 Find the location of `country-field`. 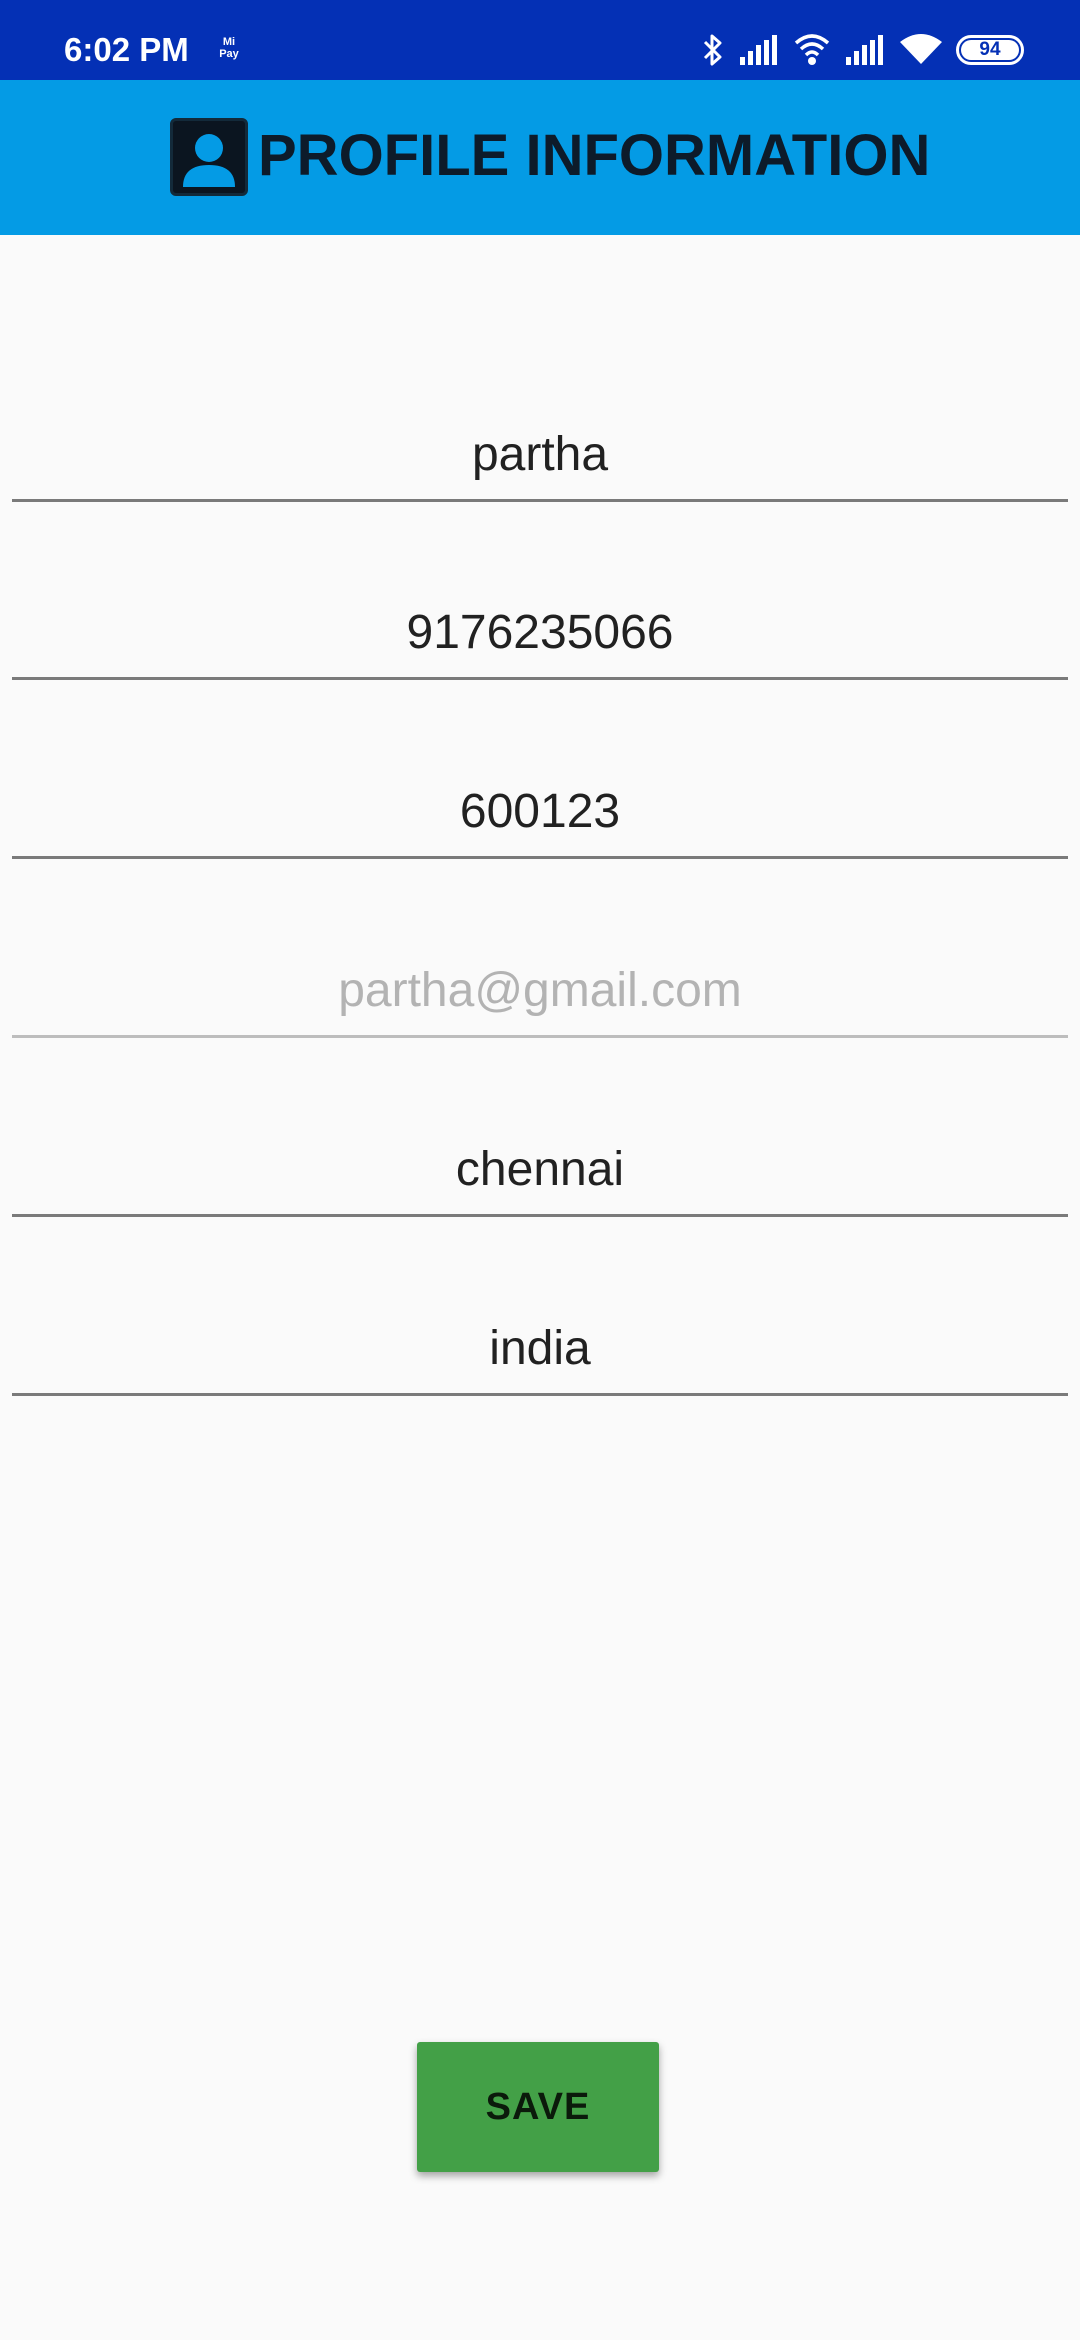

country-field is located at coordinates (540, 1351).